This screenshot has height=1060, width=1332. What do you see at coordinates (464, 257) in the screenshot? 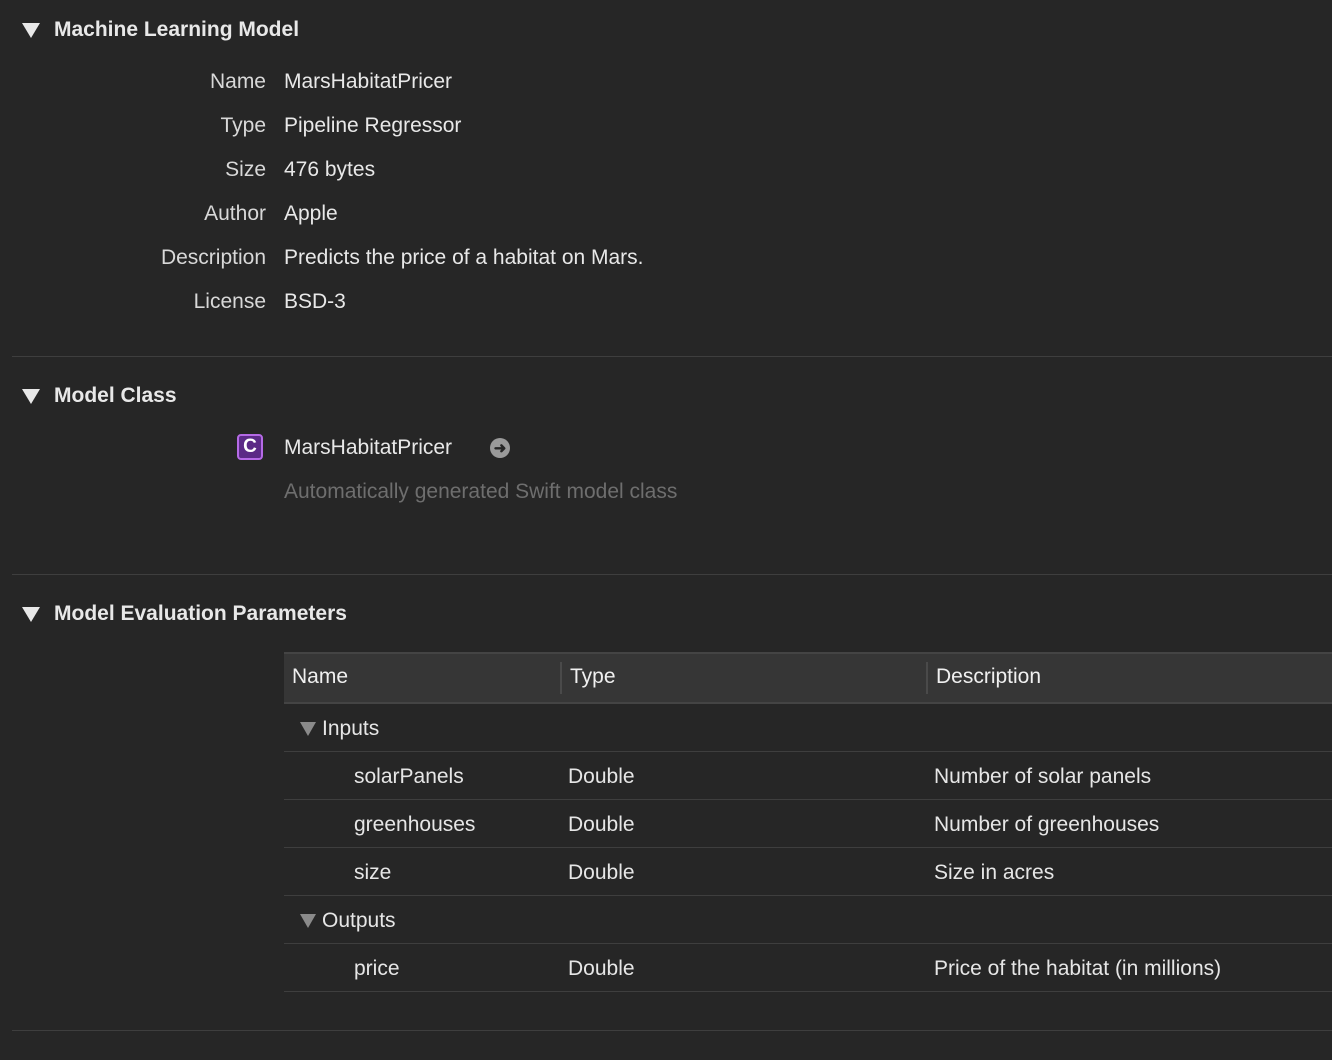
I see `description-value: Predicts the price of a habitat on Mars.` at bounding box center [464, 257].